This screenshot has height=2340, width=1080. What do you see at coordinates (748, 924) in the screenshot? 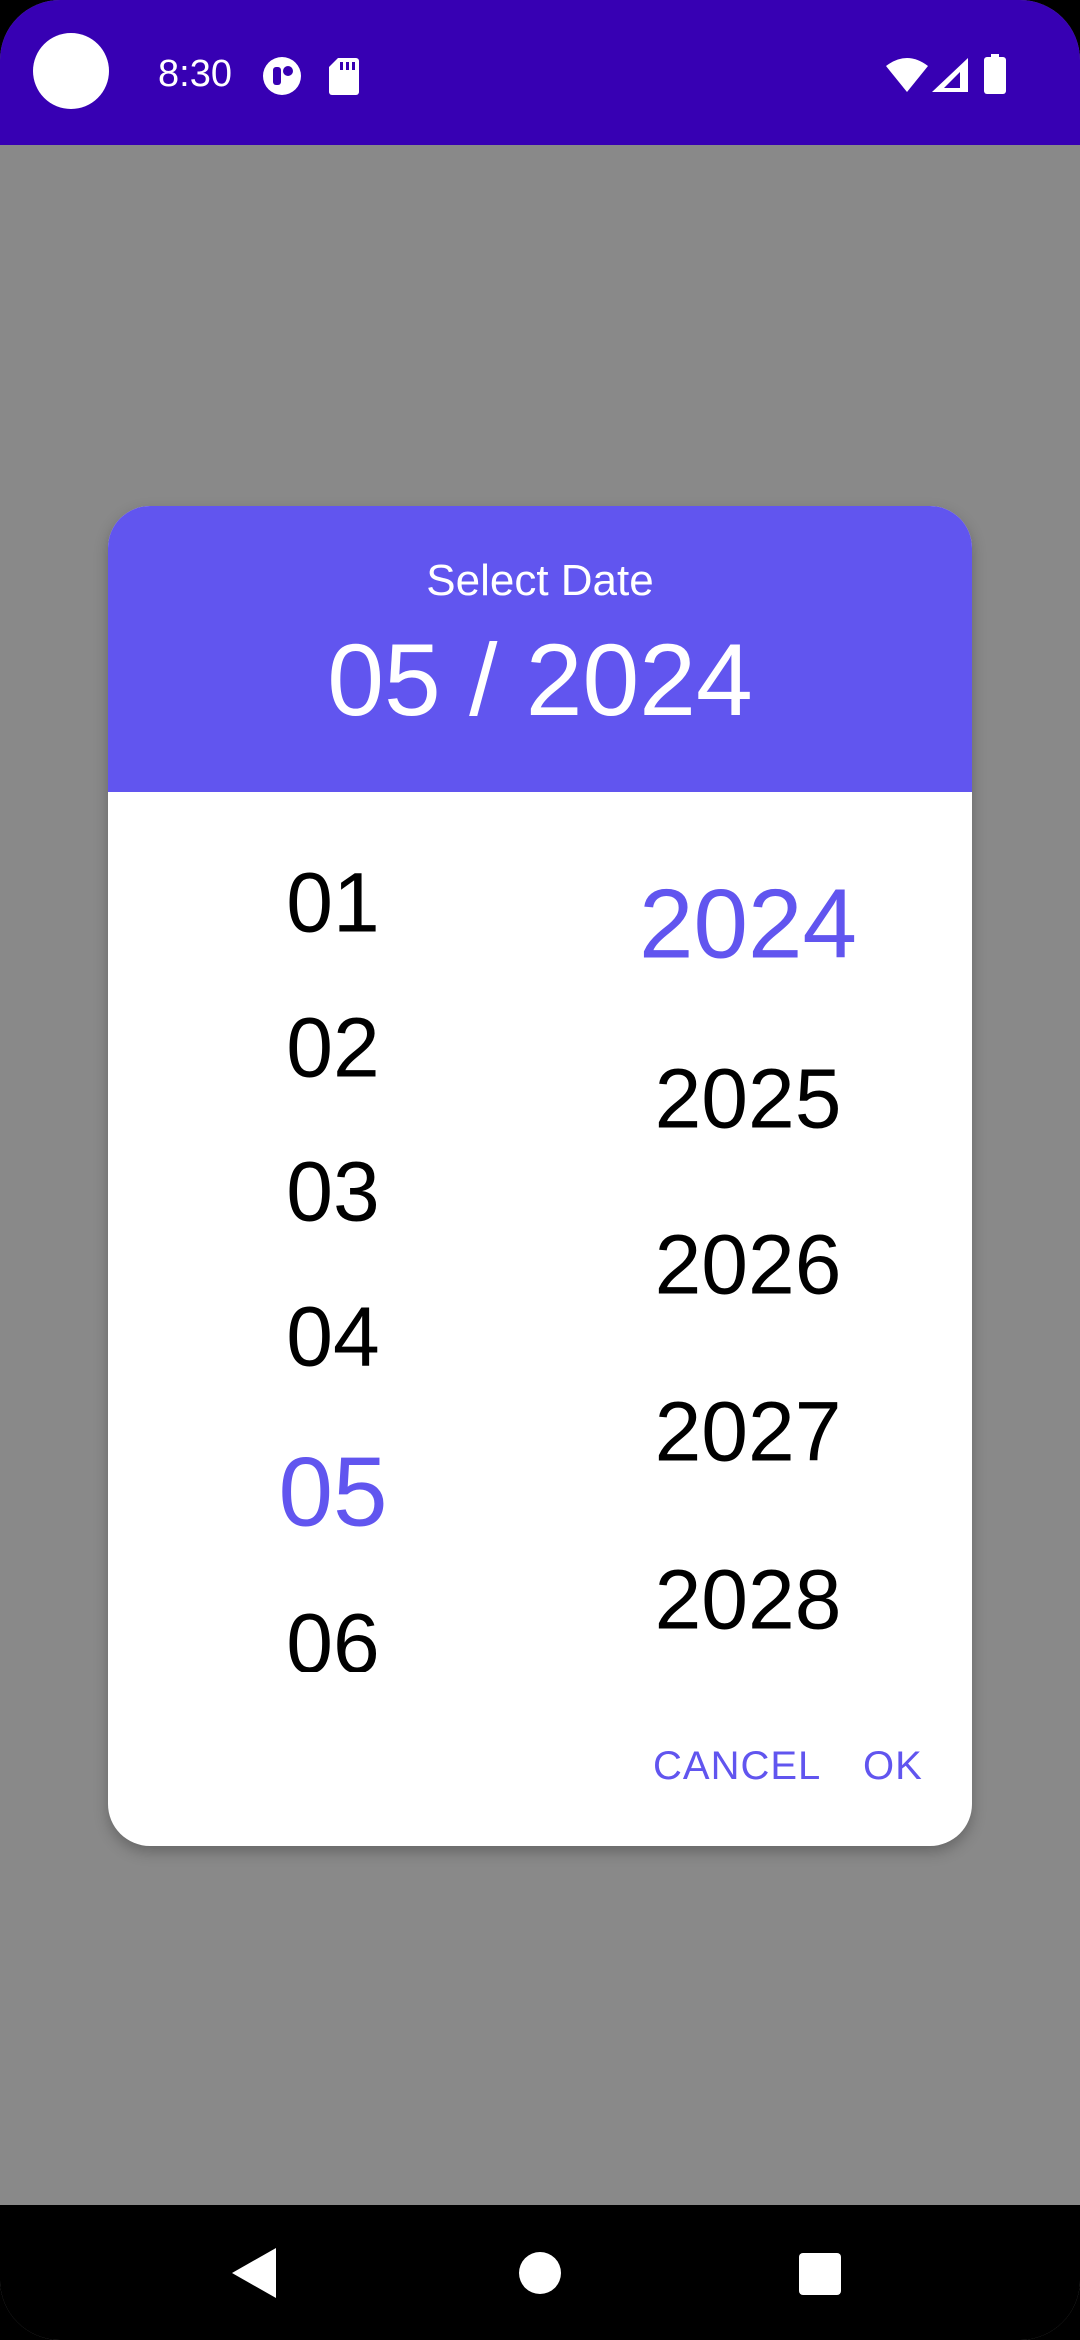
I see `year-option-selected: 2024` at bounding box center [748, 924].